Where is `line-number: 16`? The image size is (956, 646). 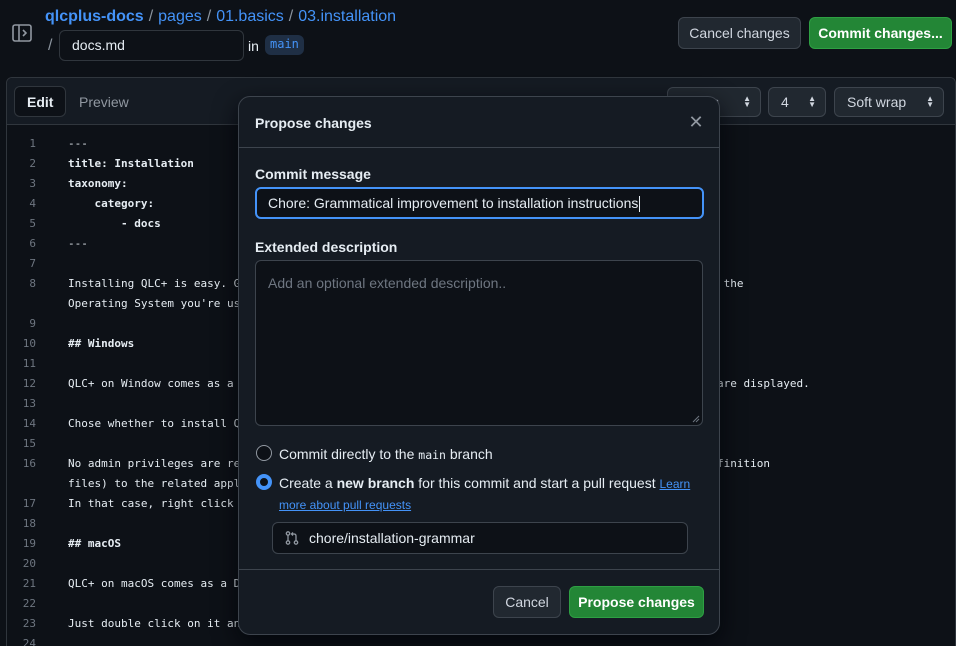 line-number: 16 is located at coordinates (29, 463).